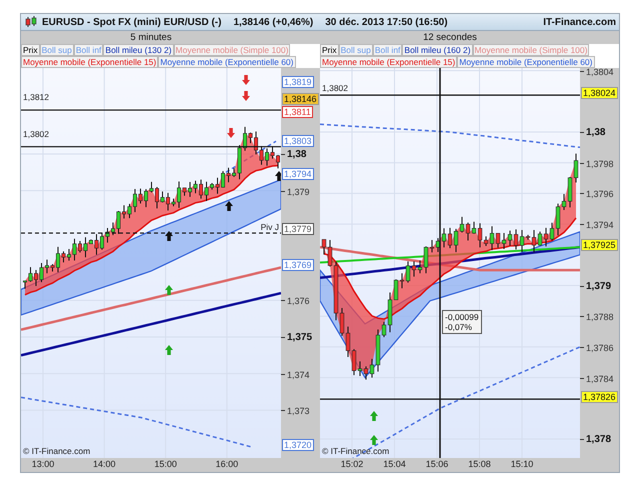 Image resolution: width=640 pixels, height=480 pixels. I want to click on price-tag: 1,3803, so click(298, 141).